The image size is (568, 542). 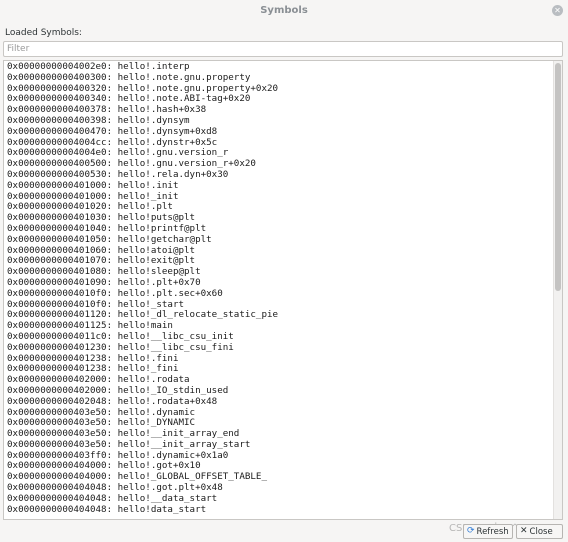 I want to click on refresh-icon: ⟳, so click(x=471, y=531).